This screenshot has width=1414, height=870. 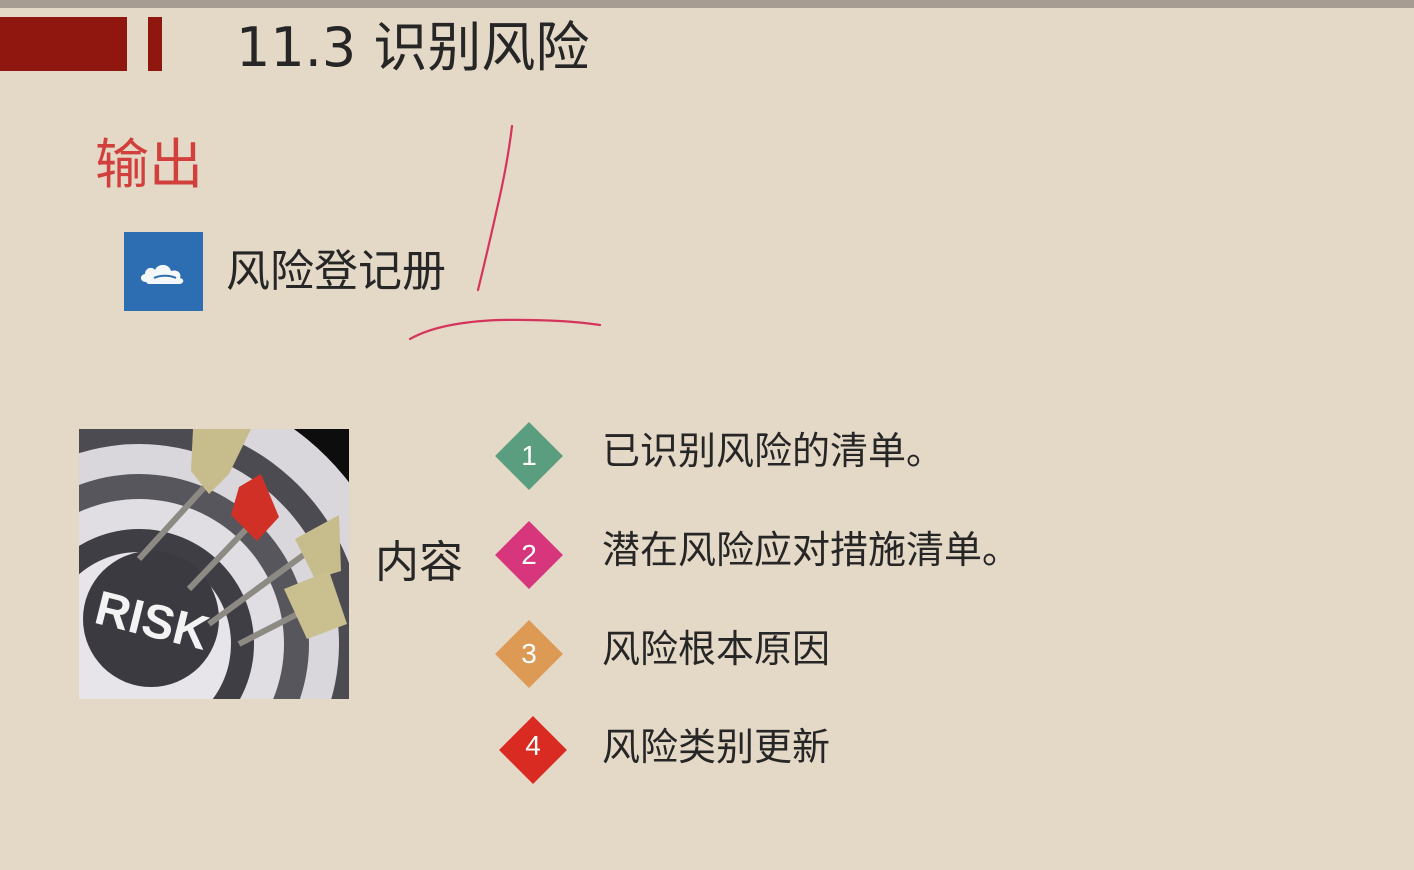 I want to click on list-item: 2 潜在风险应对措施清单。, so click(x=795, y=555).